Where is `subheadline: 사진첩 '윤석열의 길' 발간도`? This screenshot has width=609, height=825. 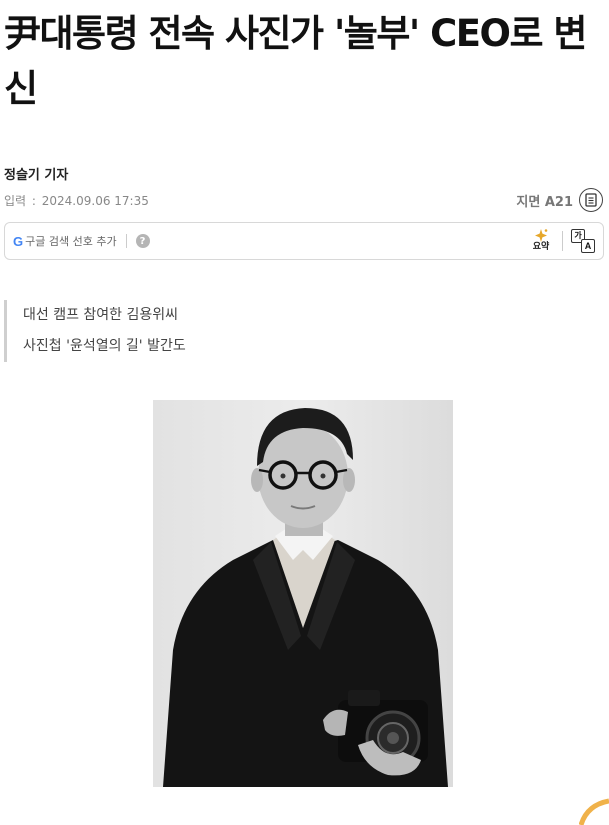
subheadline: 사진첩 '윤석열의 길' 발간도 is located at coordinates (104, 346).